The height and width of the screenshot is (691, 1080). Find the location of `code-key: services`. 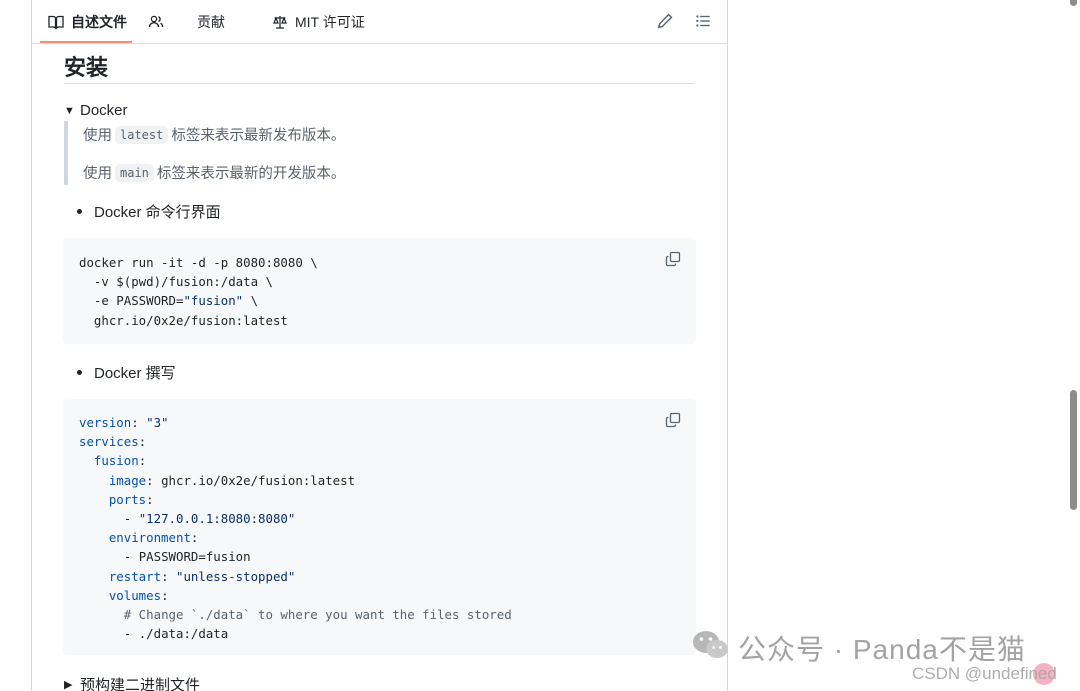

code-key: services is located at coordinates (109, 442).